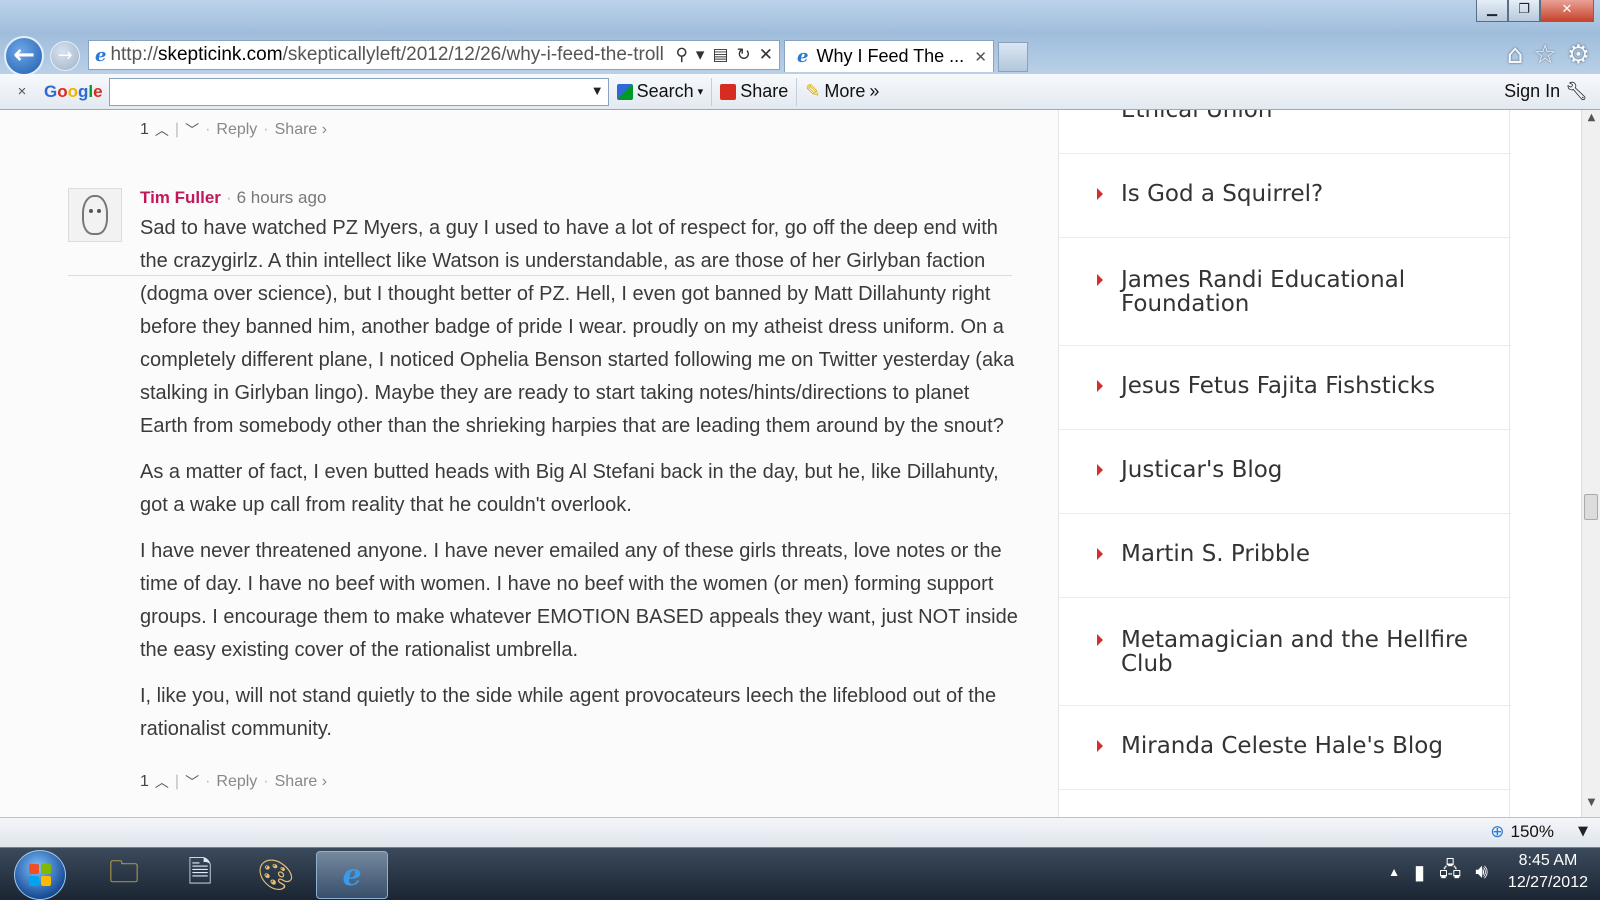 The width and height of the screenshot is (1600, 900). I want to click on minimize-button: ▁, so click(1492, 11).